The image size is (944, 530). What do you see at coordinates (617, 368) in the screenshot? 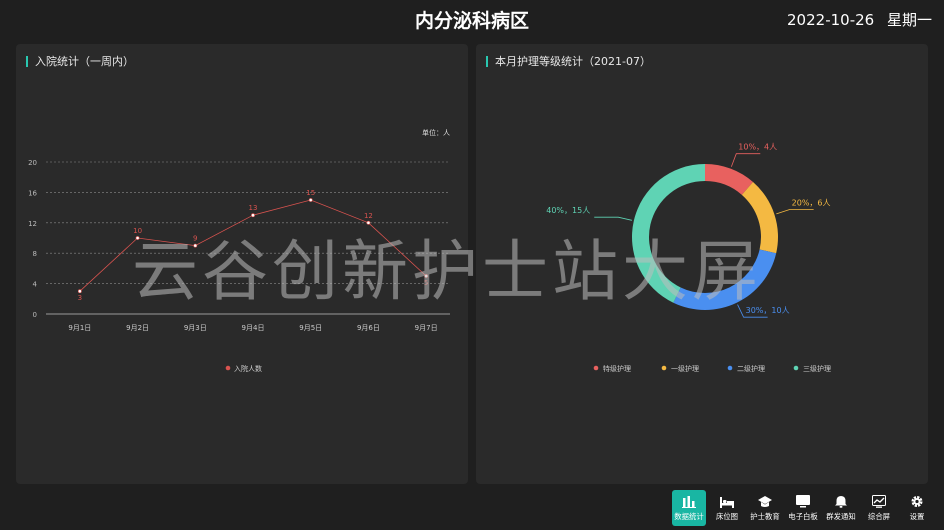
I see `legend-label: 特级护理` at bounding box center [617, 368].